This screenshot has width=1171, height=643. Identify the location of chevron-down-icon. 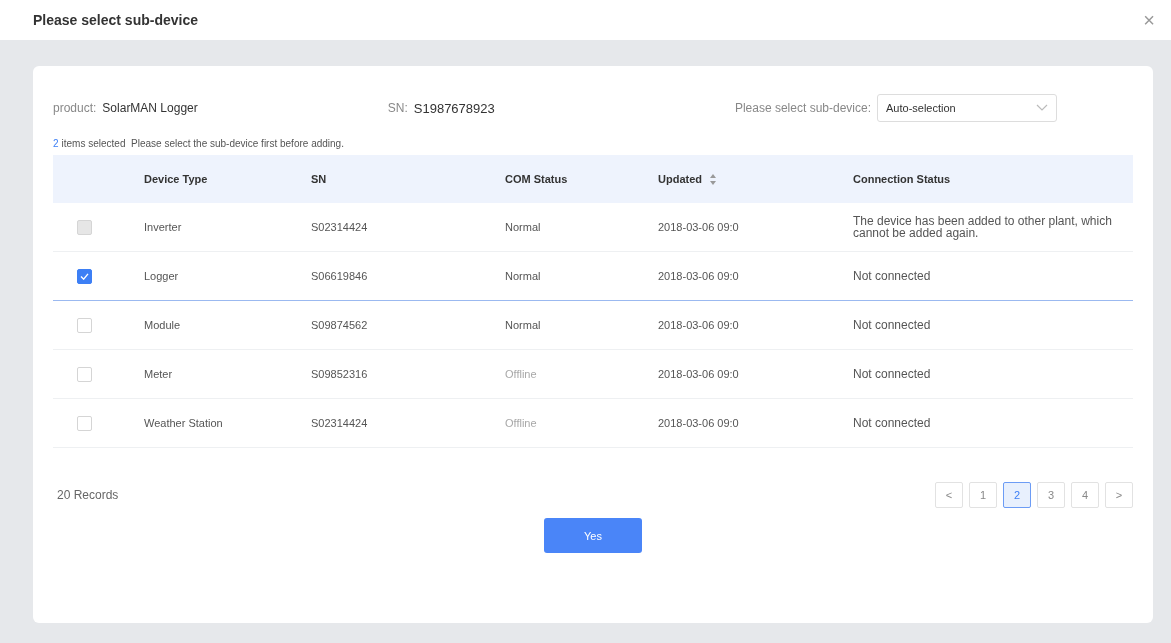
(1042, 108).